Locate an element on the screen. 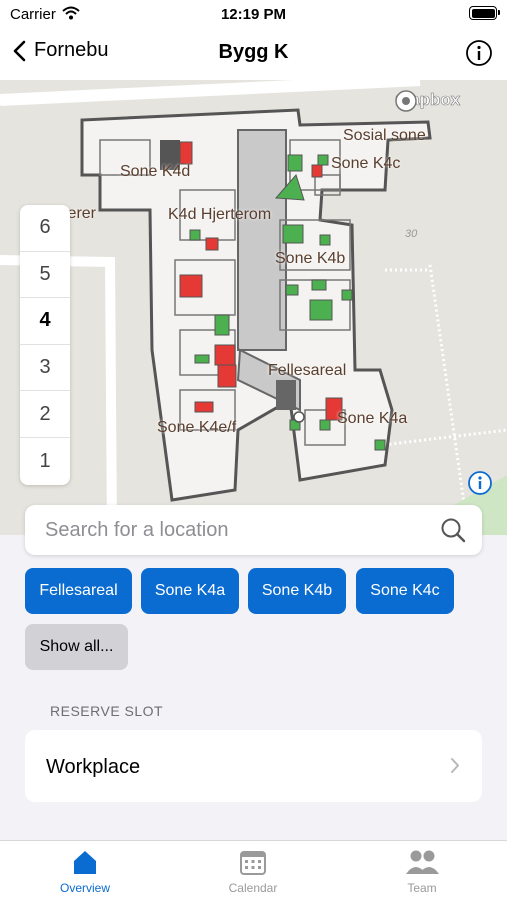  status-time: 12:19 PM is located at coordinates (253, 14).